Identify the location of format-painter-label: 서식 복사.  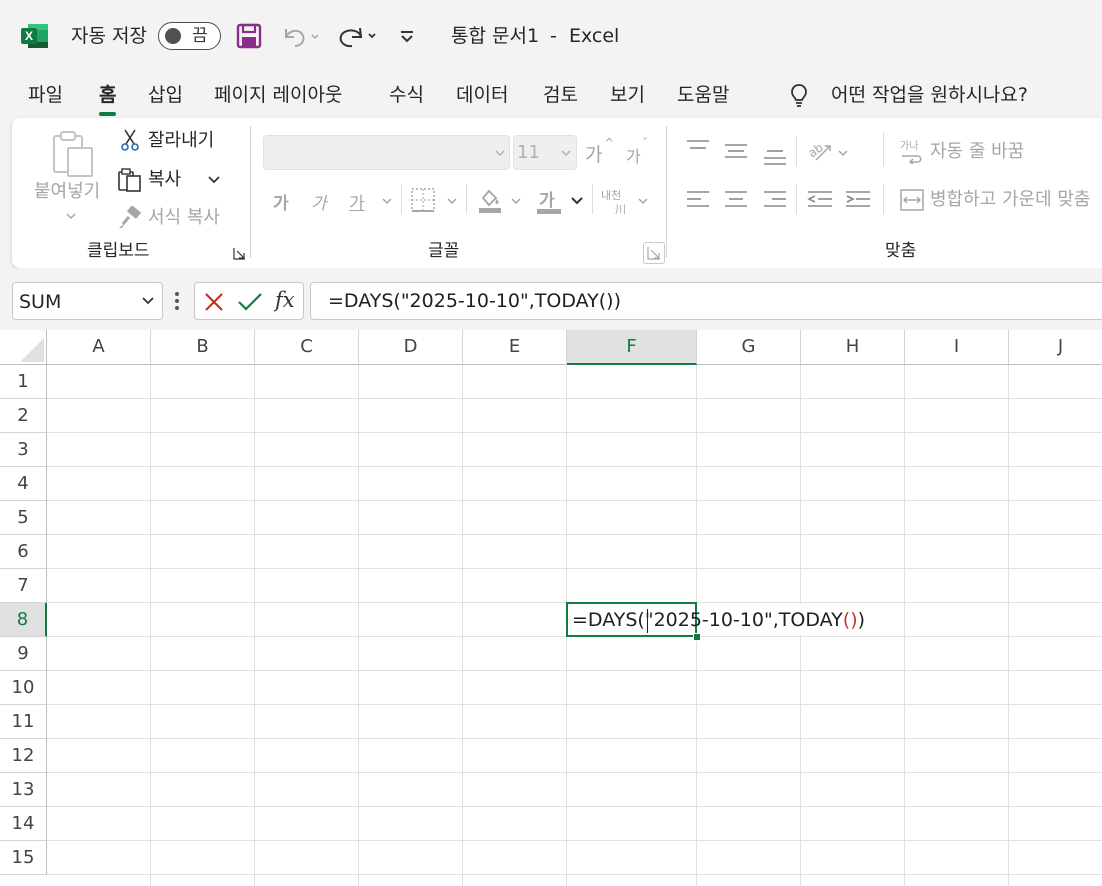
(184, 218).